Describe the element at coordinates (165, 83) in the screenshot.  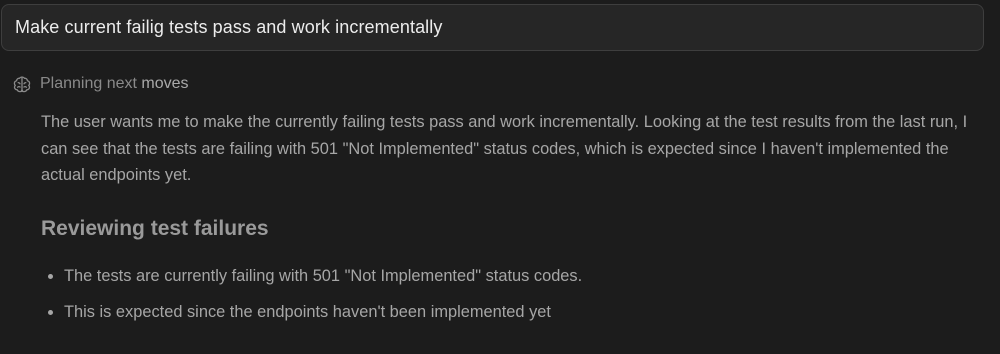
I see `status-label-accent: moves` at that location.